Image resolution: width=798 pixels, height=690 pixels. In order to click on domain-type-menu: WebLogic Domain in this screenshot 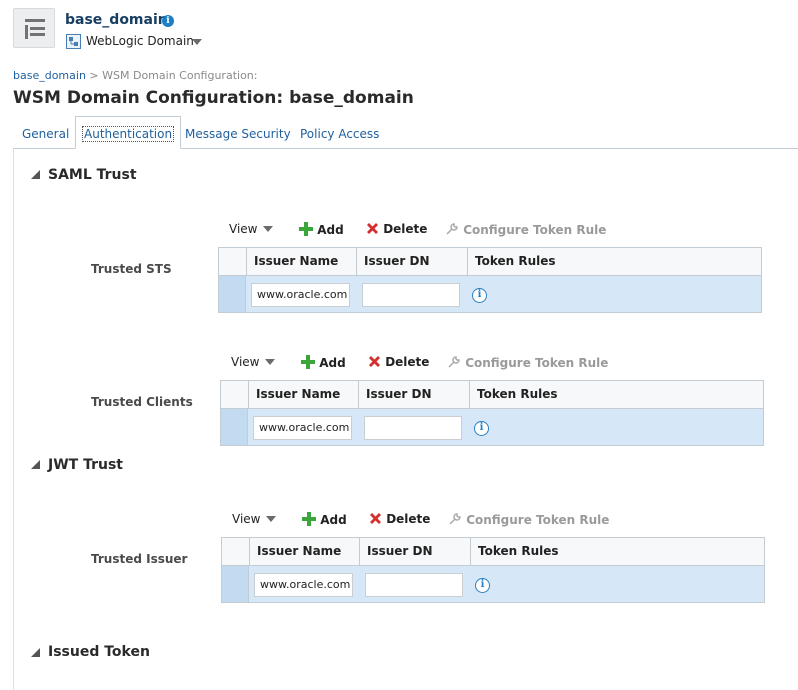, I will do `click(140, 41)`.